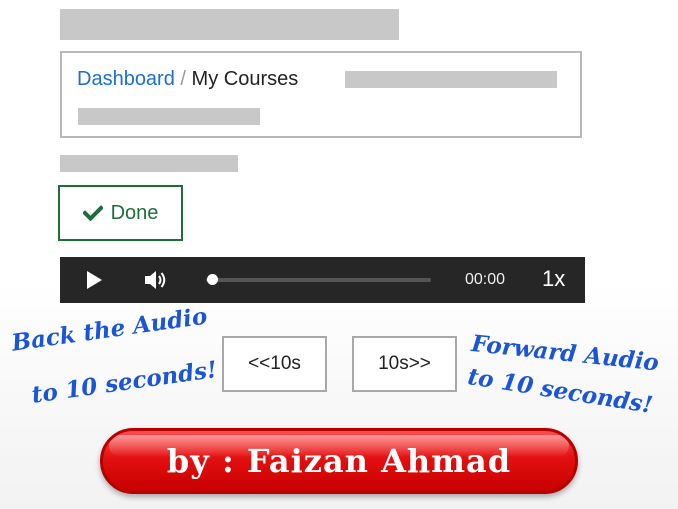 This screenshot has height=509, width=678. What do you see at coordinates (553, 279) in the screenshot?
I see `playback-speed-button: 1x` at bounding box center [553, 279].